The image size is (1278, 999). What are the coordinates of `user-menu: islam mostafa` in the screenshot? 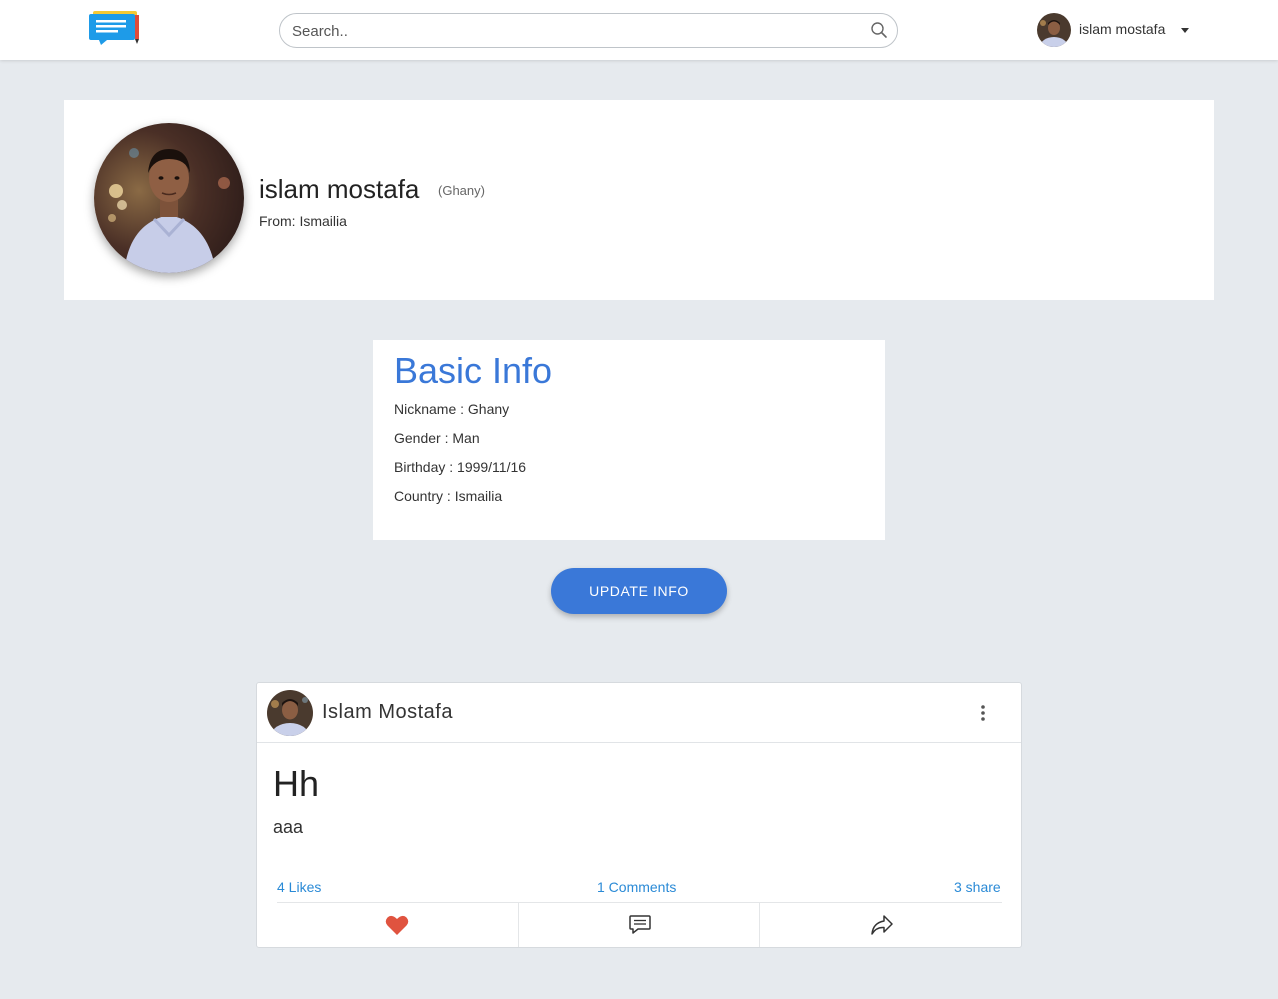 It's located at (1117, 30).